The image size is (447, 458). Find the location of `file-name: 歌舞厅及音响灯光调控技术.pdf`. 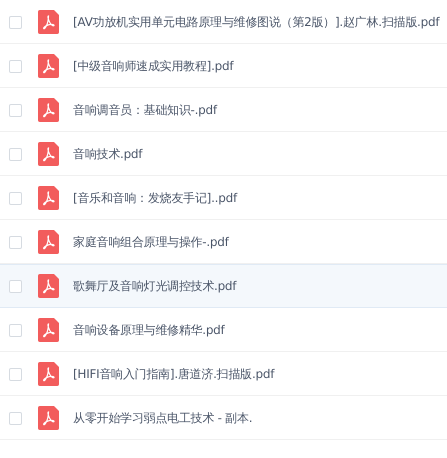

file-name: 歌舞厅及音响灯光调控技术.pdf is located at coordinates (154, 286).